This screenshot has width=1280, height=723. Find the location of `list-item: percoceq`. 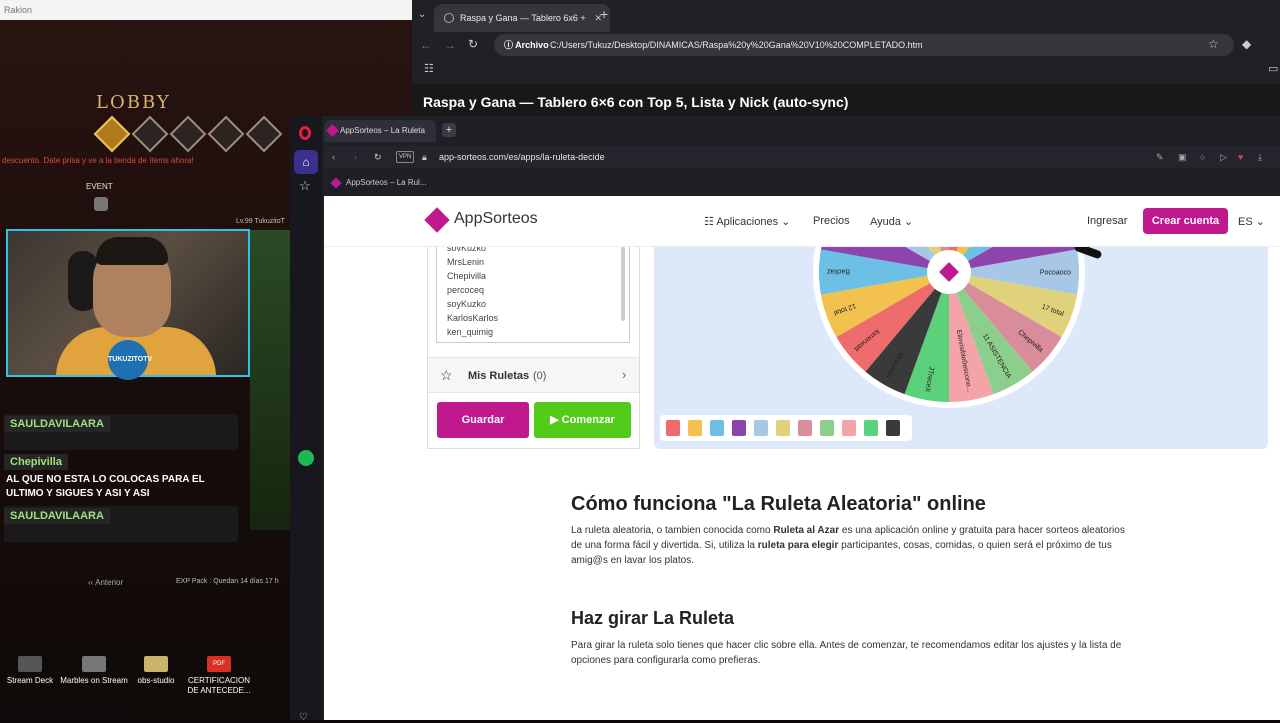

list-item: percoceq is located at coordinates (466, 290).